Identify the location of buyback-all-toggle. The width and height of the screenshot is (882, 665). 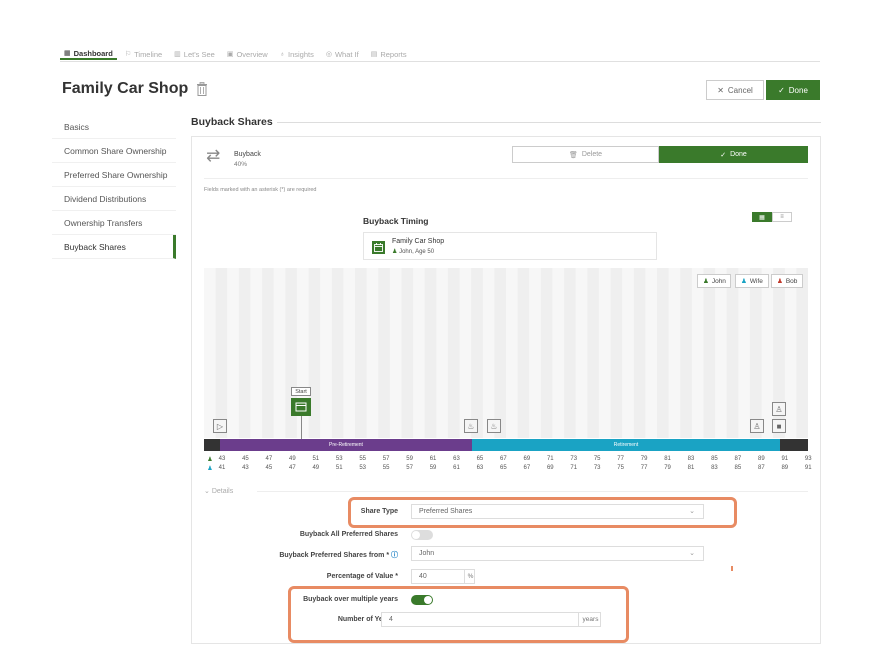
(422, 535).